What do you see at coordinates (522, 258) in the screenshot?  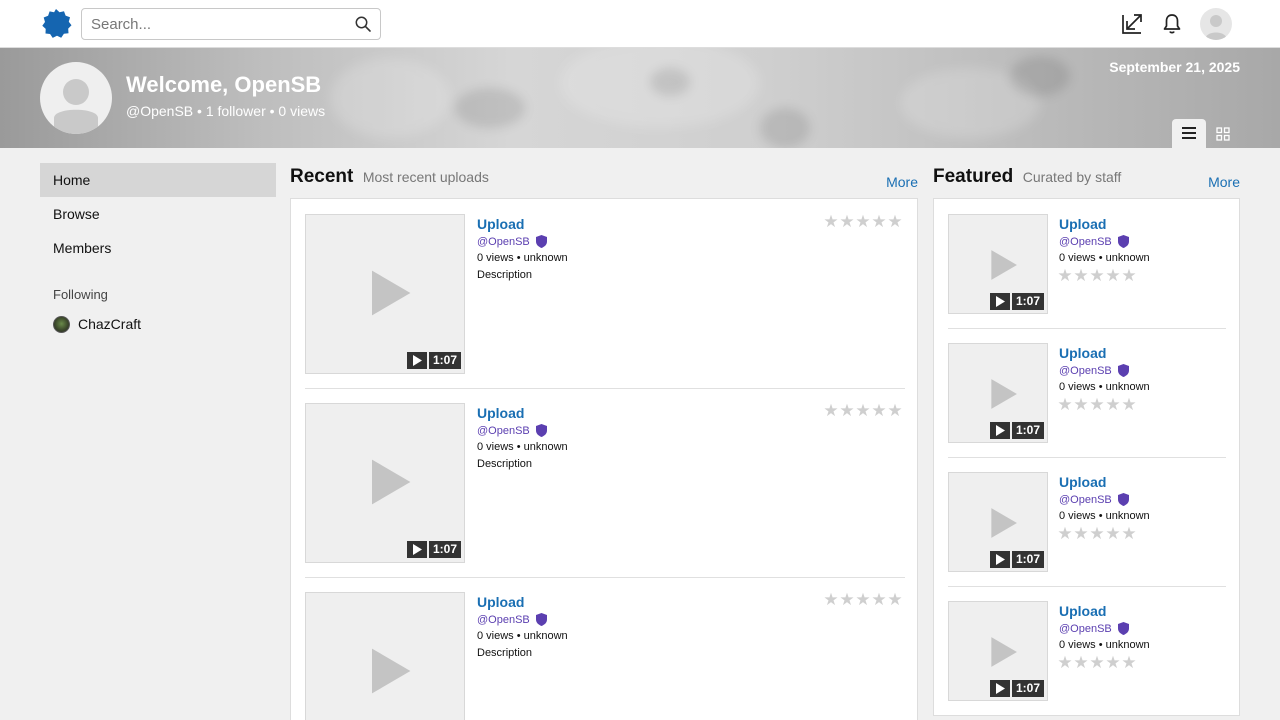 I see `video-meta: 0 views • unknown` at bounding box center [522, 258].